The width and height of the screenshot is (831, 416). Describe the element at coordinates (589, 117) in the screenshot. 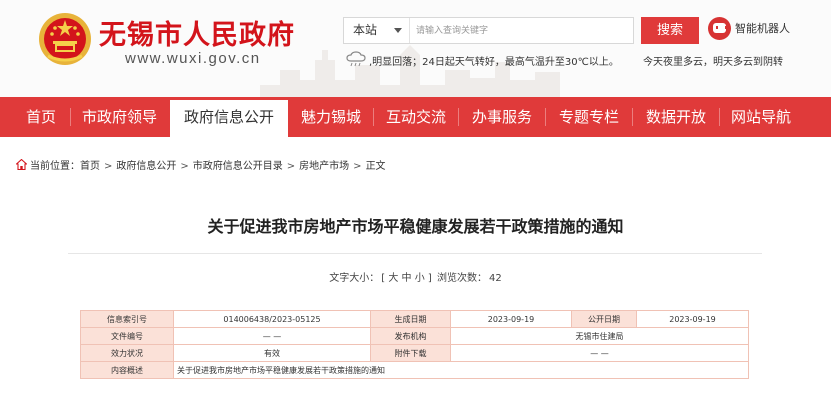

I see `nav-item-topics: 专题专栏` at that location.